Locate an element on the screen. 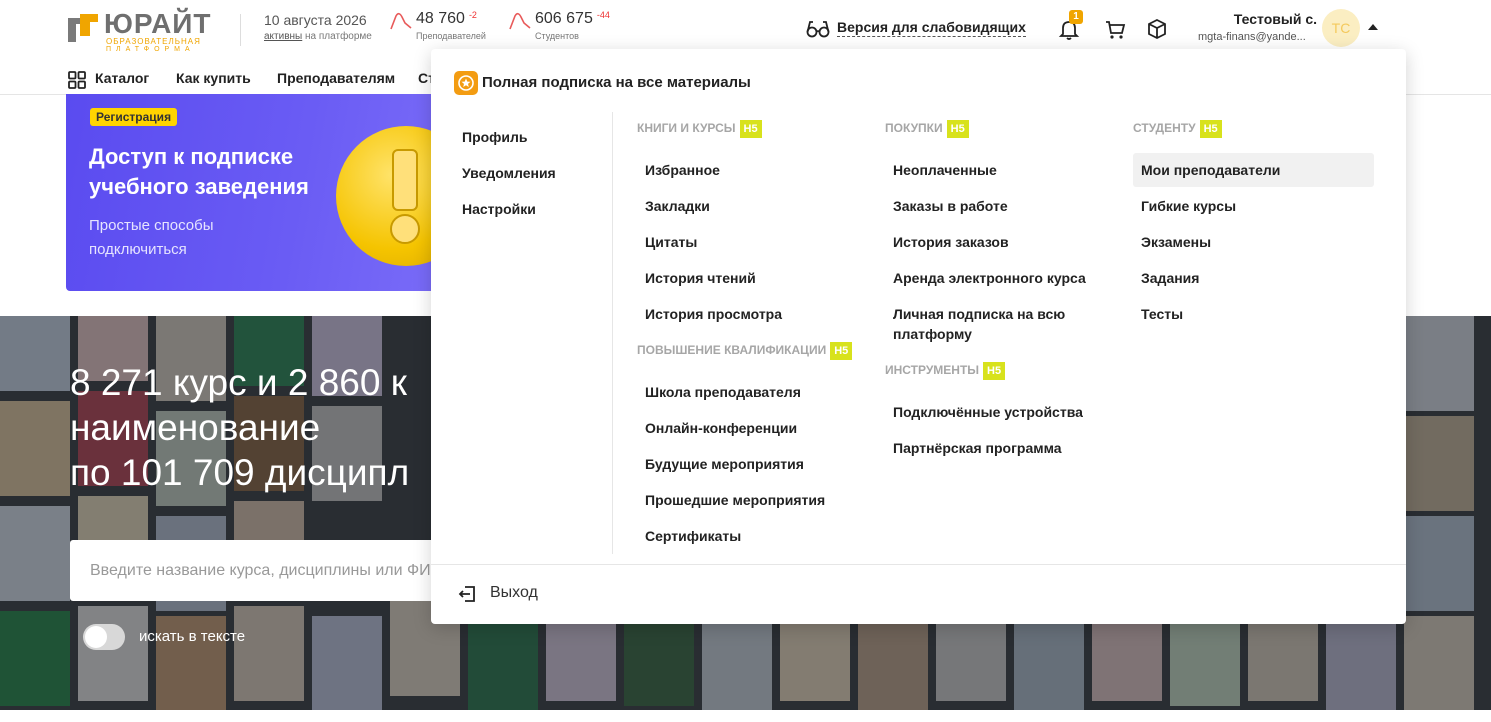  teachers-label: Преподавателей is located at coordinates (451, 36).